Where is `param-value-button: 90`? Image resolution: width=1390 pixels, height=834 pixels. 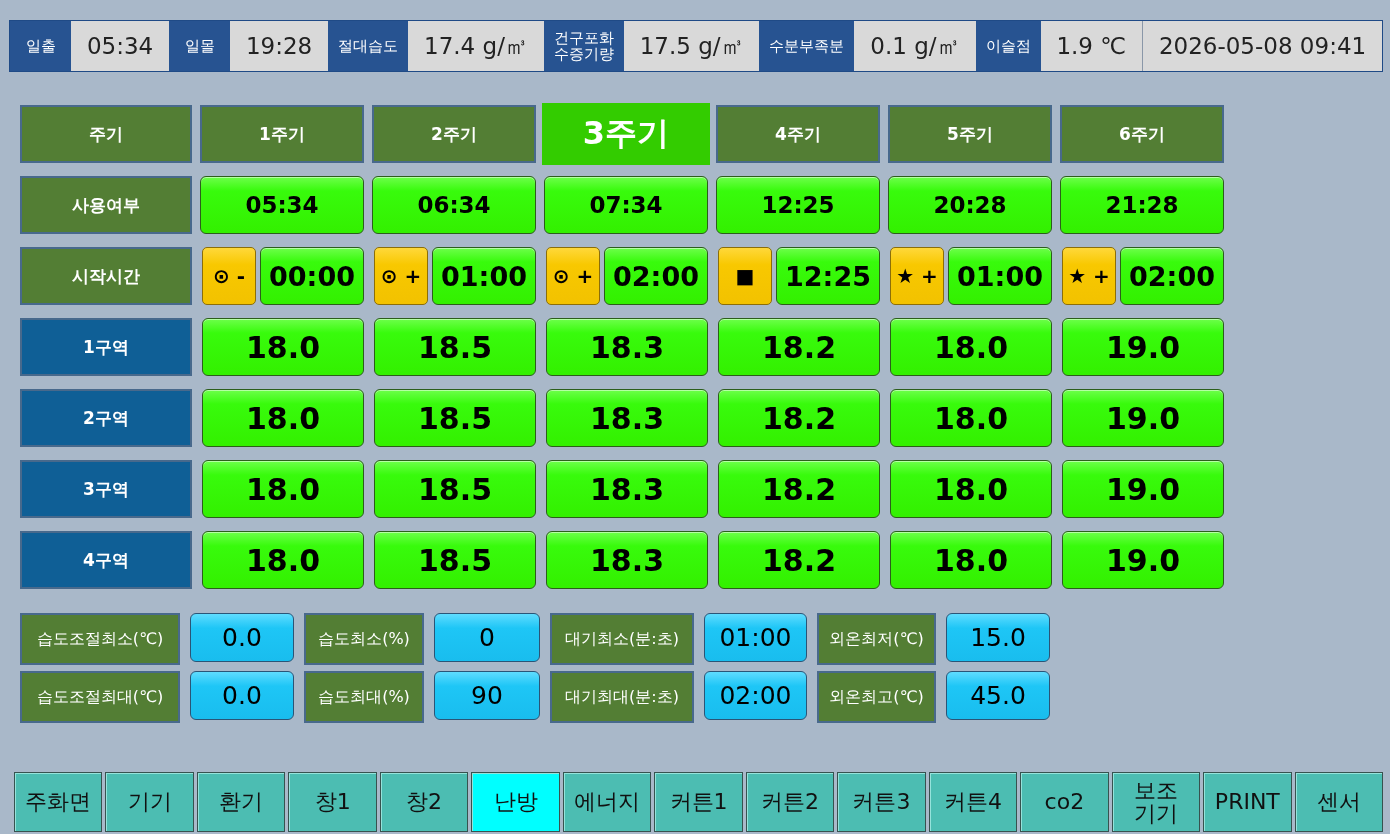 param-value-button: 90 is located at coordinates (487, 695).